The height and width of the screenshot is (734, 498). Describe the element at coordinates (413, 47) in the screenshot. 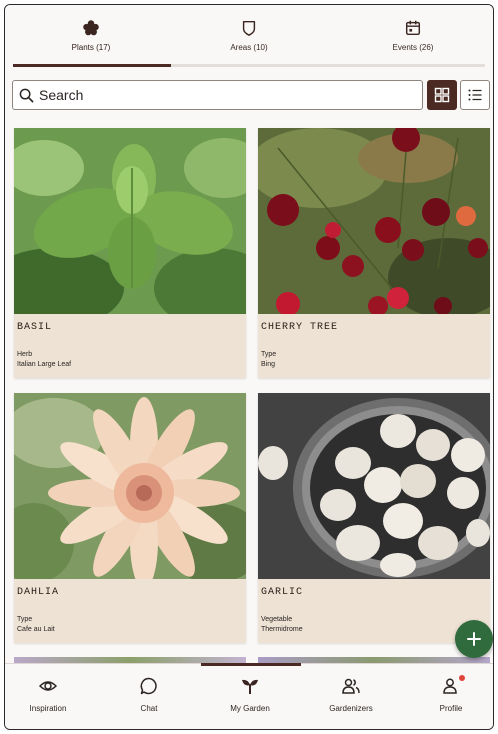

I see `tab-events-label: Events (26)` at that location.